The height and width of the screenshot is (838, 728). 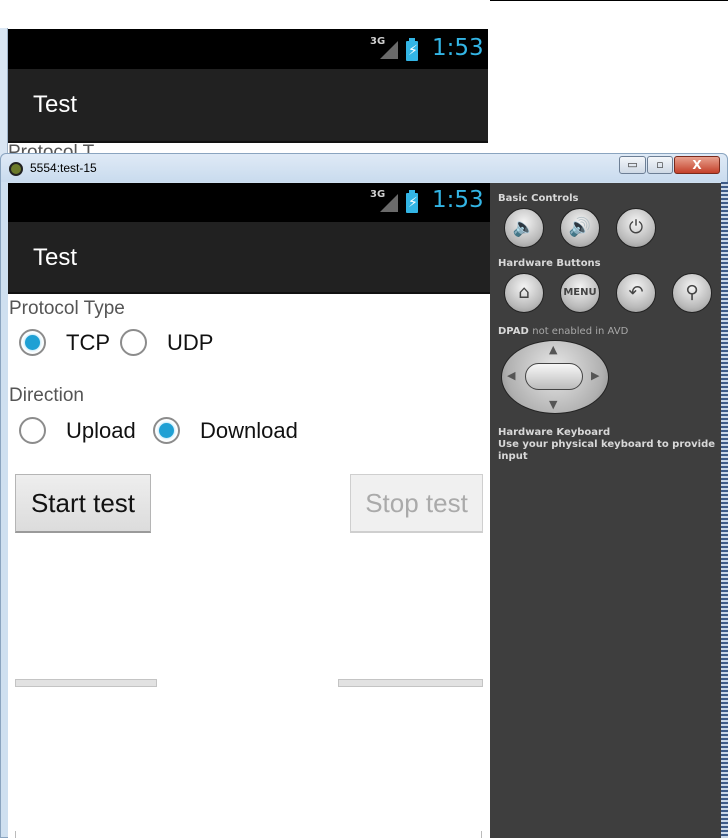 I want to click on back-icon: ↶, so click(x=636, y=292).